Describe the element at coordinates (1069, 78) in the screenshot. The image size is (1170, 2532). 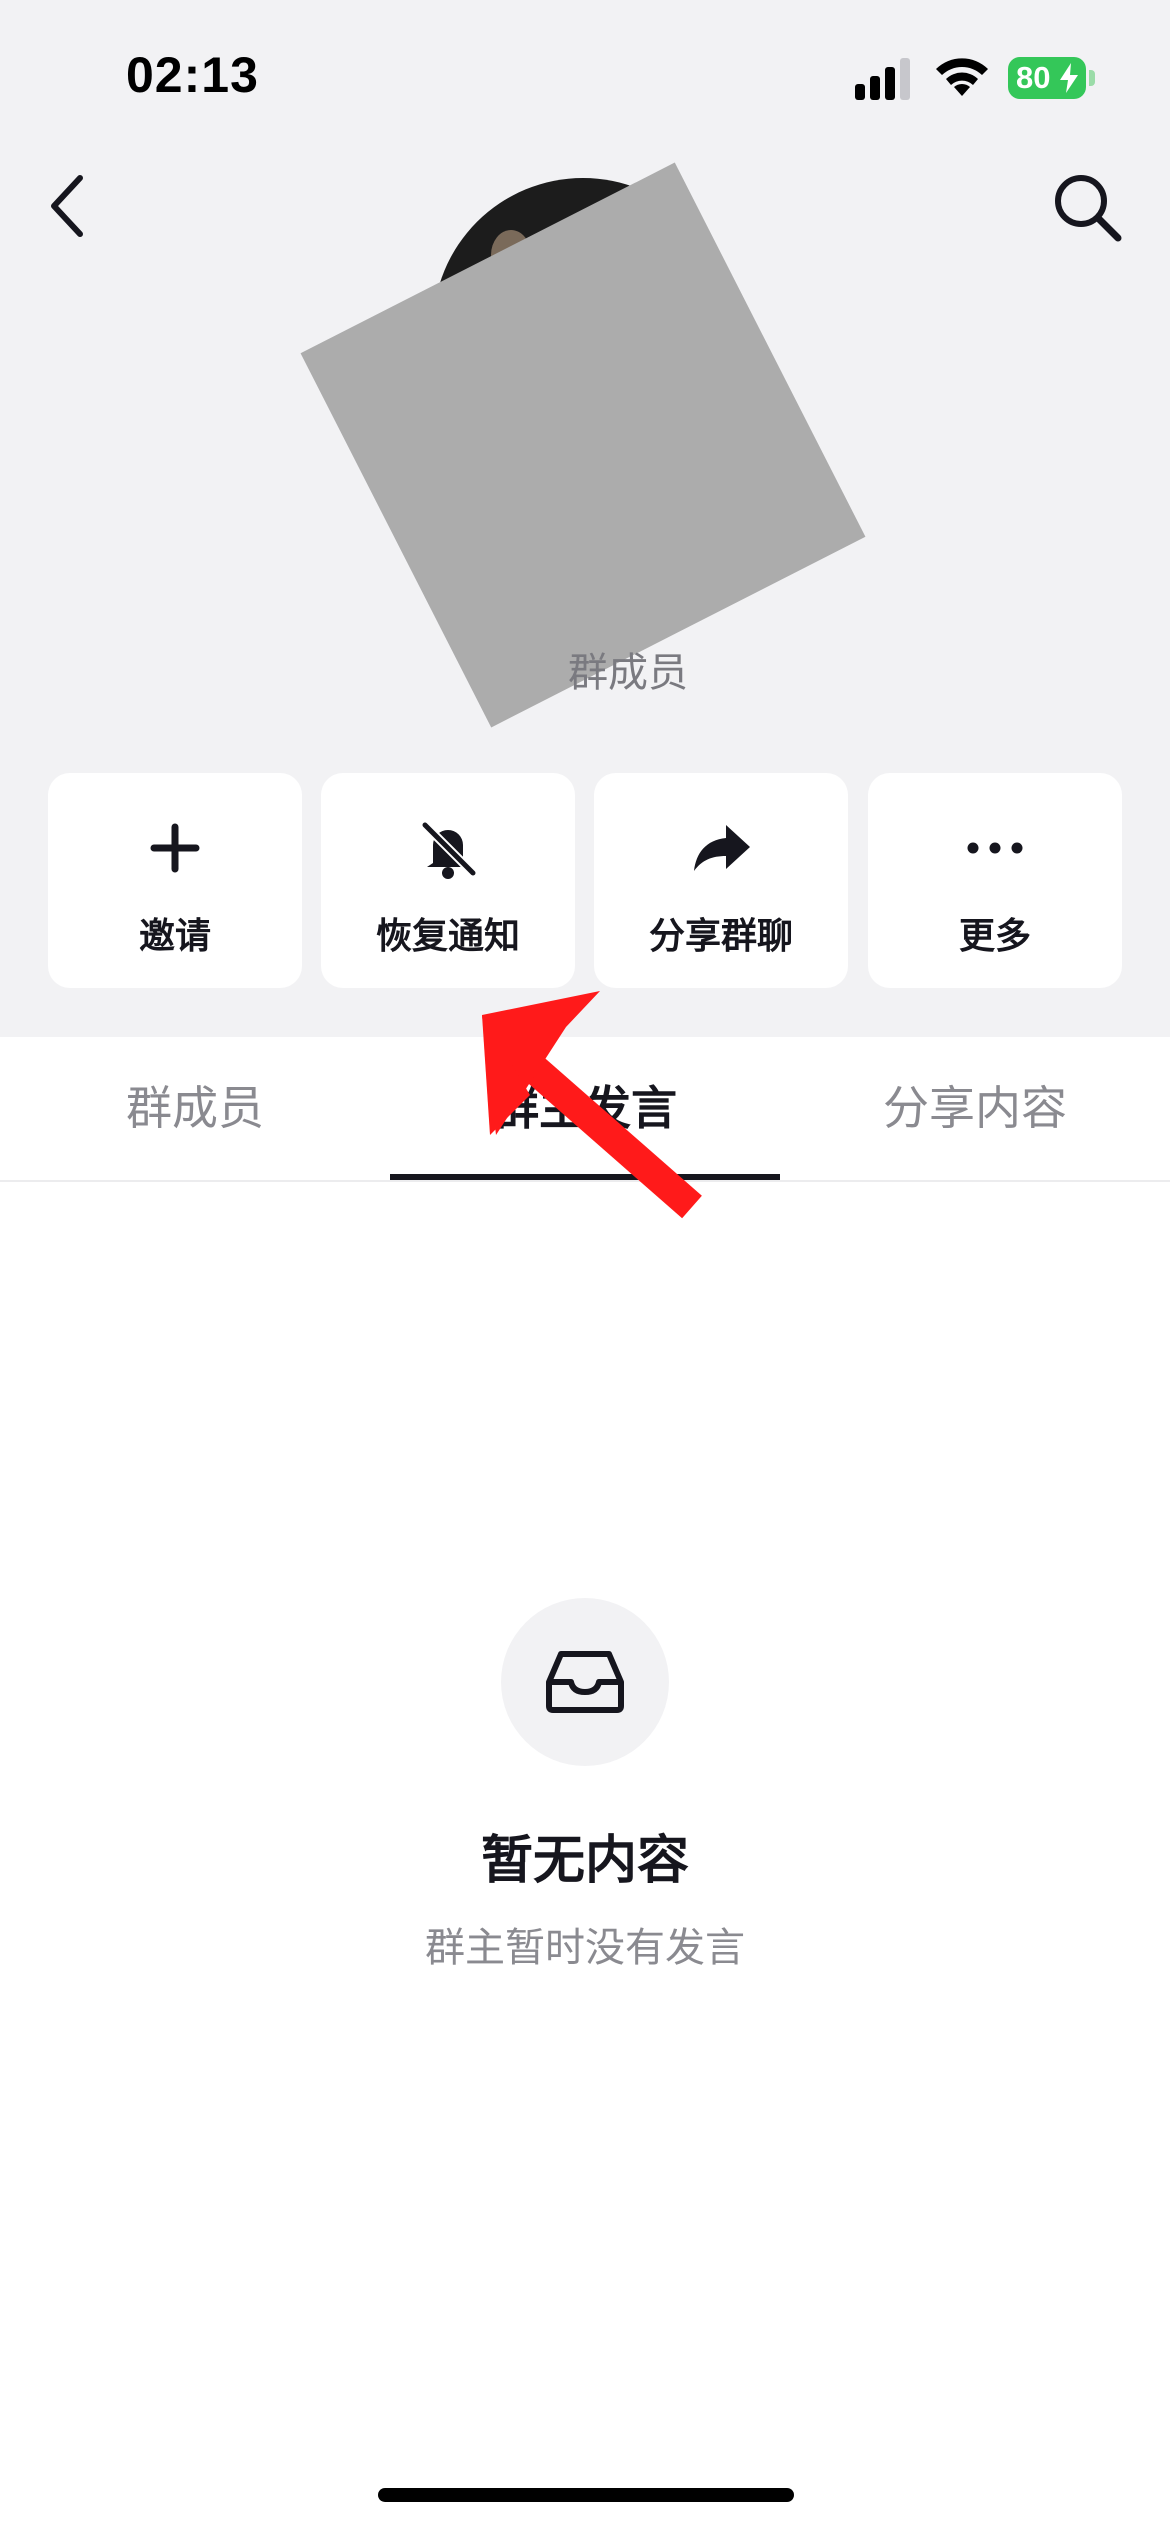
I see `charging-bolt-icon` at that location.